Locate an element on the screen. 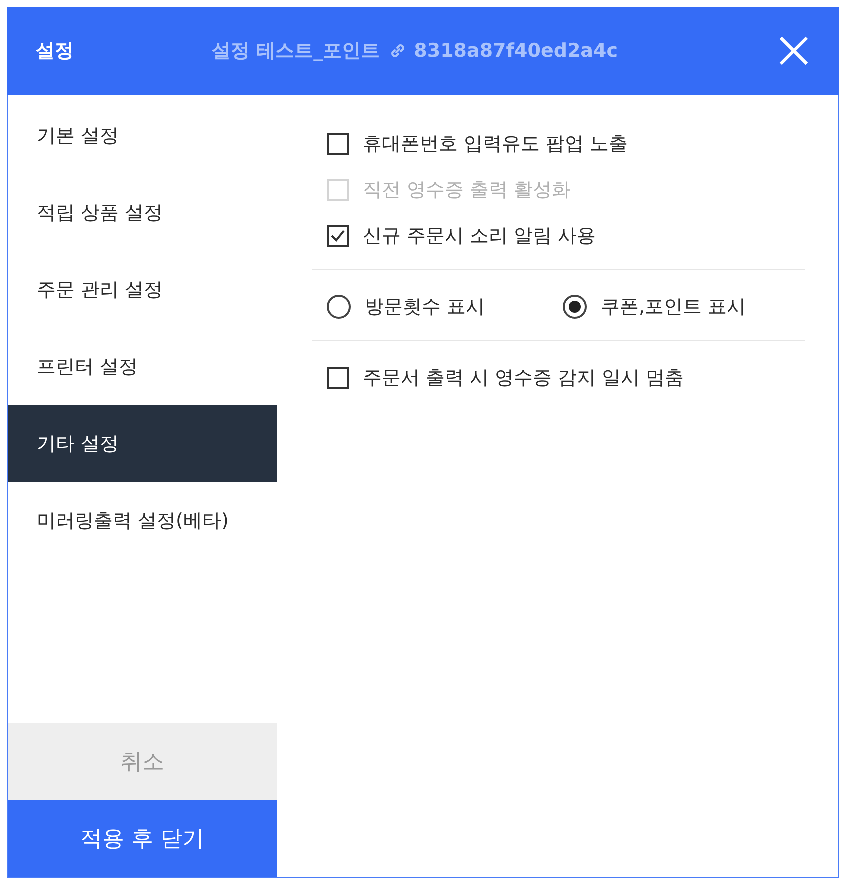 The image size is (846, 886). close-icon is located at coordinates (794, 51).